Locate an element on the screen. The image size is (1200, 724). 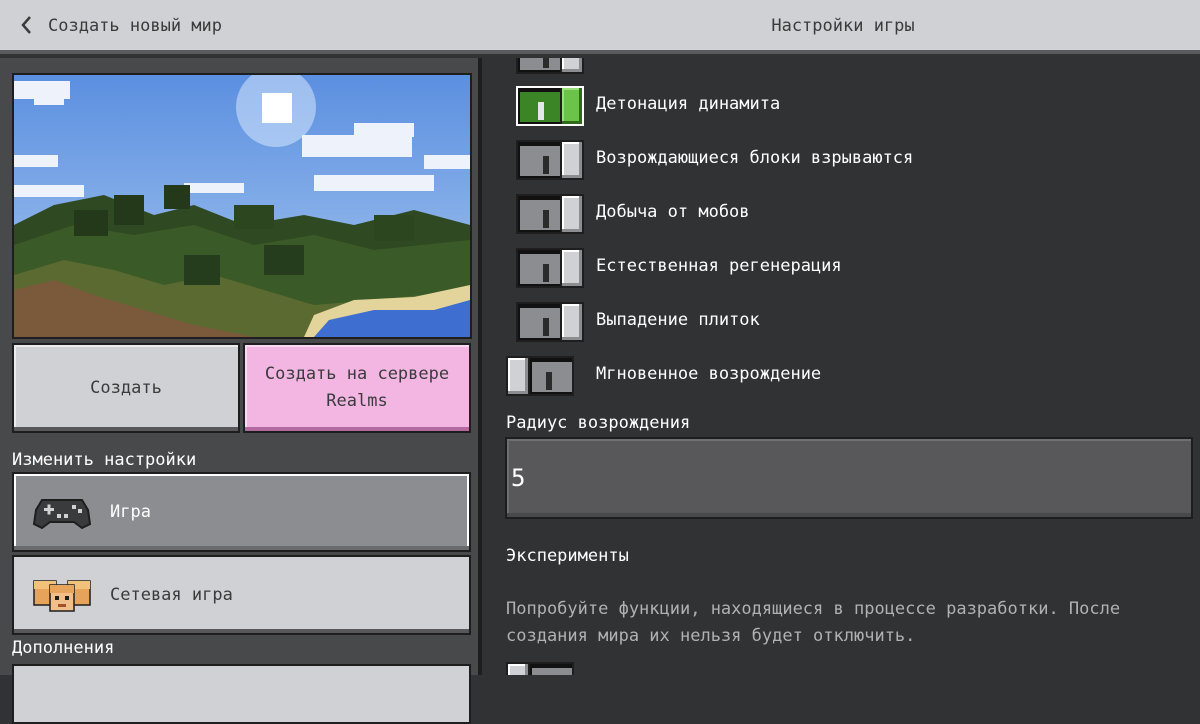
respawn-radius-label: Радиус возрождения is located at coordinates (598, 423).